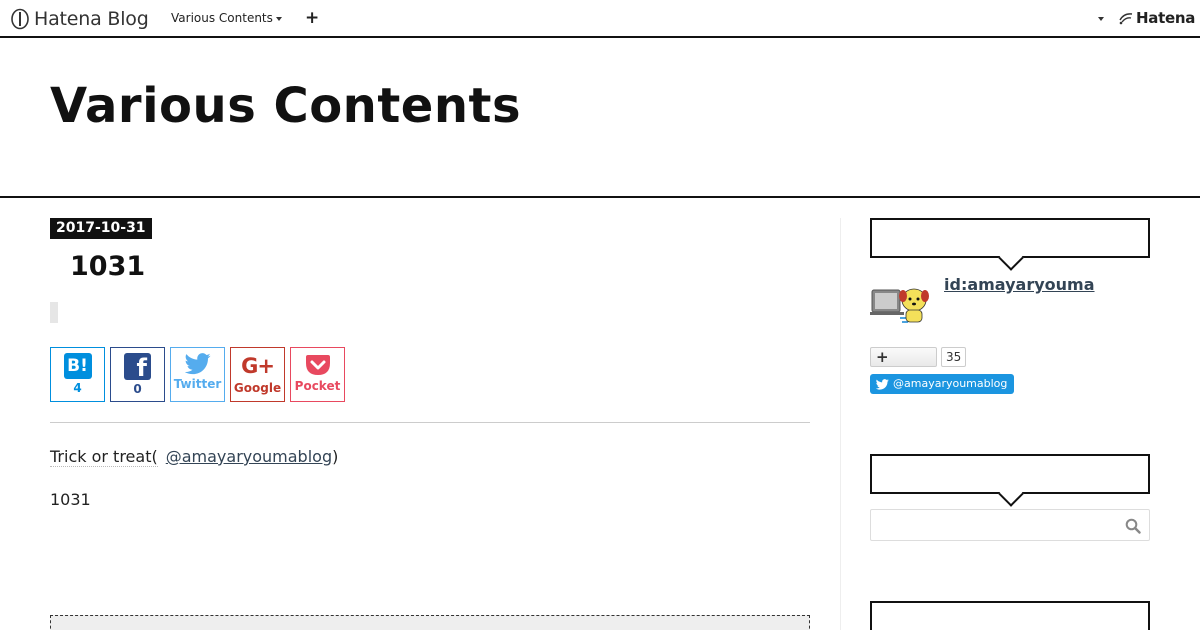  Describe the element at coordinates (104, 457) in the screenshot. I see `entry-body-text: Trick or treat(` at that location.